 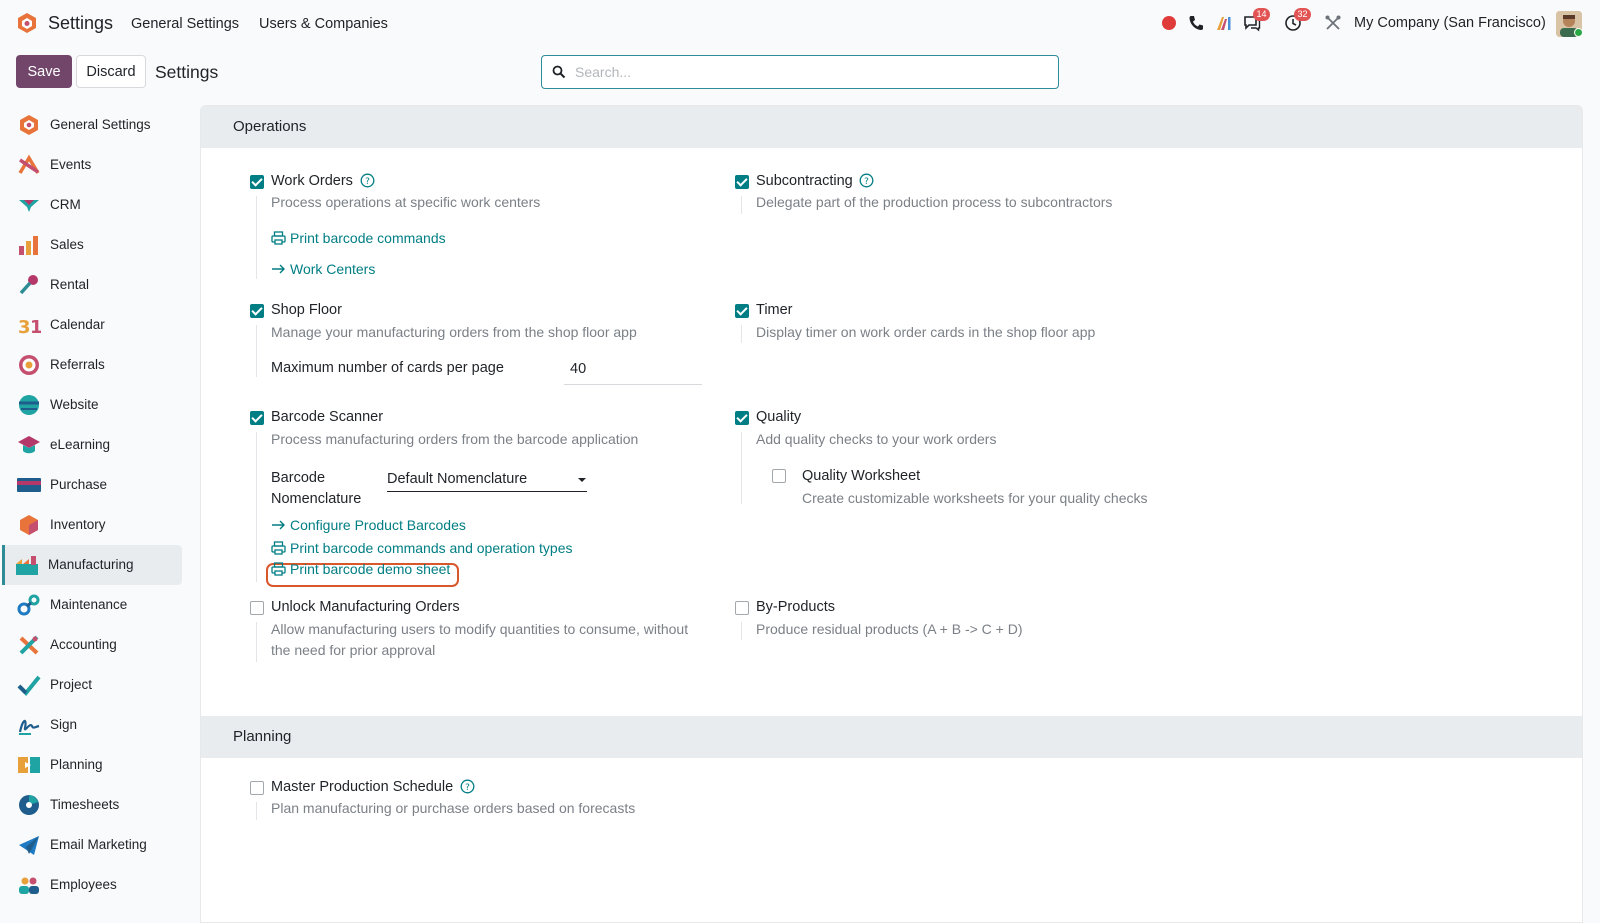 What do you see at coordinates (93, 805) in the screenshot?
I see `sidebar-item-timesheets: Timesheets` at bounding box center [93, 805].